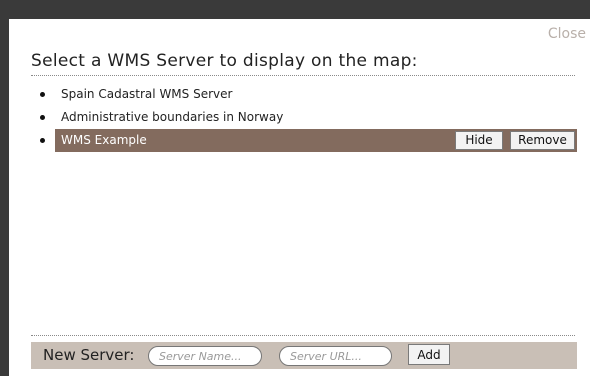  I want to click on server-item-spain-cadastral: Spain Cadastral WMS Server, so click(304, 94).